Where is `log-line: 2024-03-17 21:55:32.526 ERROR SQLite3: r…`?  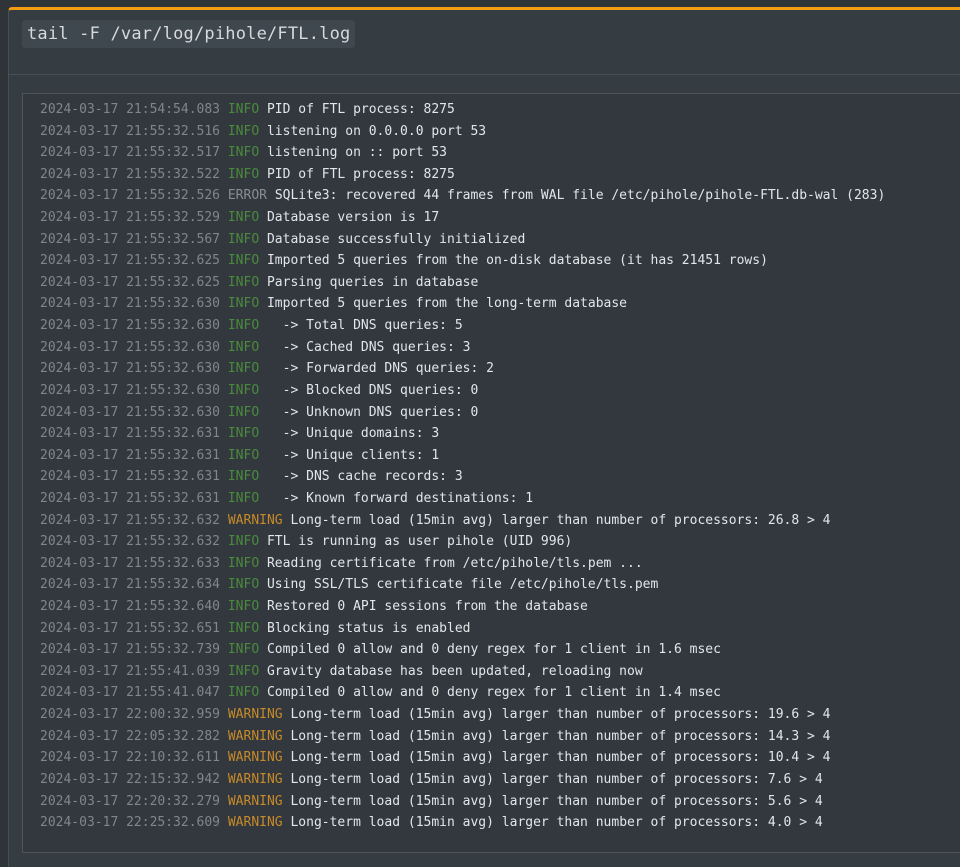 log-line: 2024-03-17 21:55:32.526 ERROR SQLite3: r… is located at coordinates (500, 196).